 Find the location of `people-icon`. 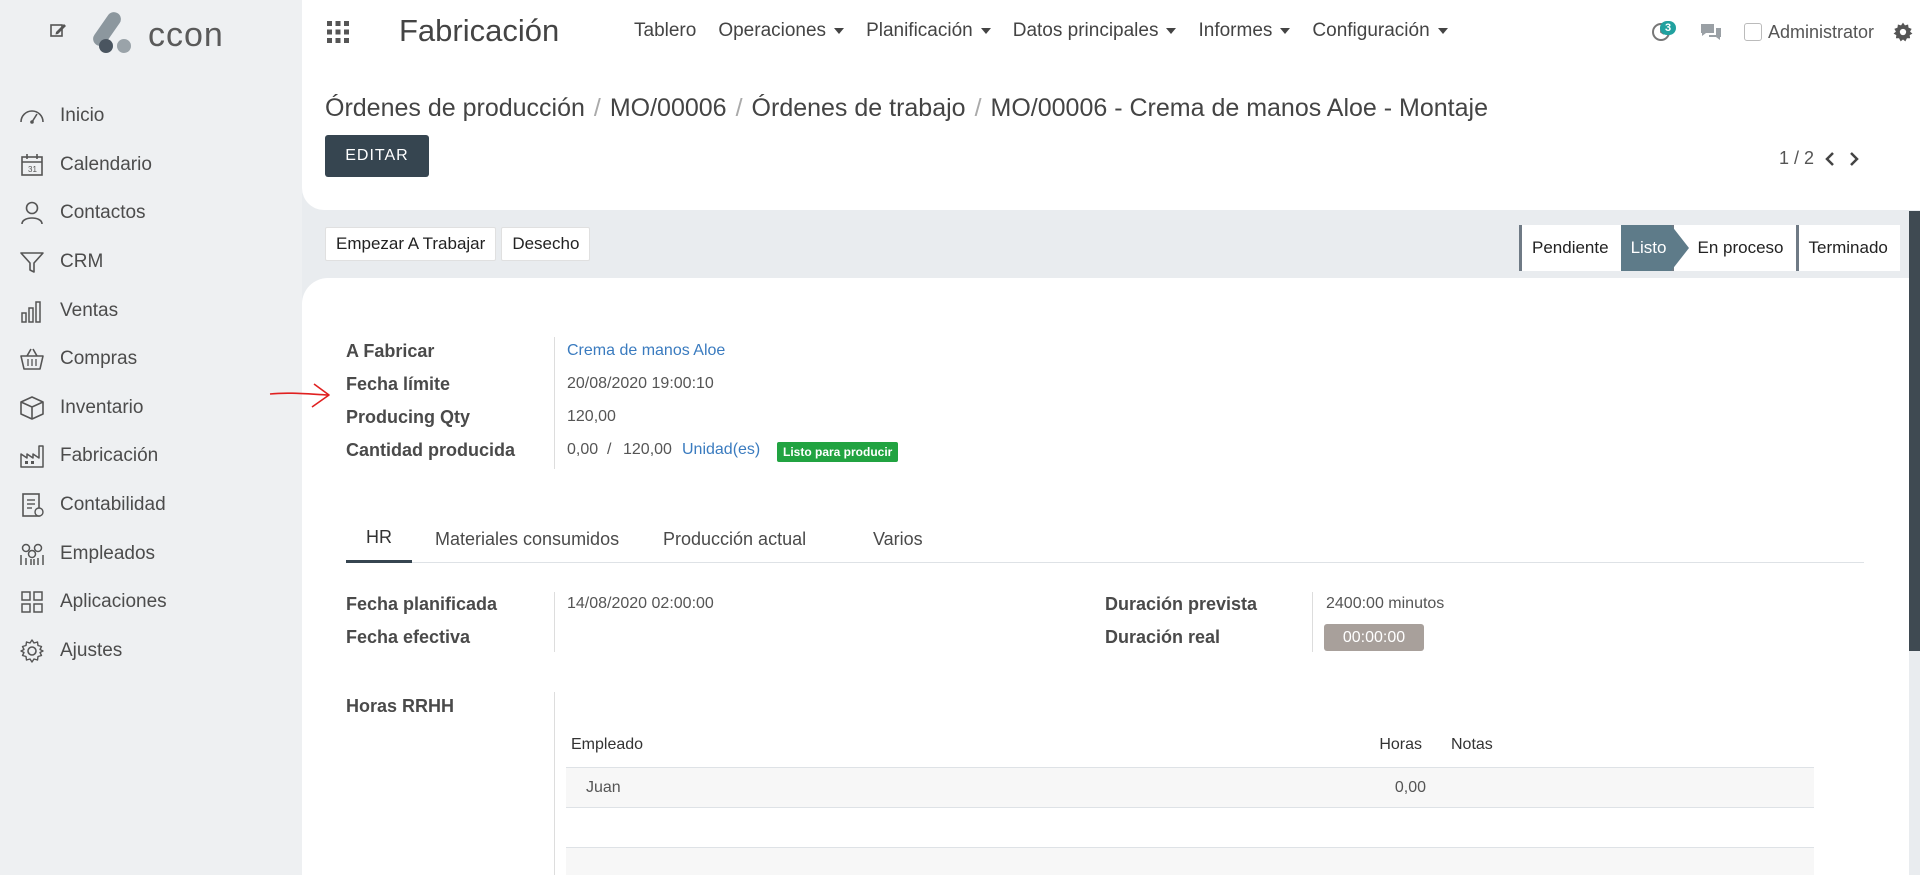

people-icon is located at coordinates (32, 554).